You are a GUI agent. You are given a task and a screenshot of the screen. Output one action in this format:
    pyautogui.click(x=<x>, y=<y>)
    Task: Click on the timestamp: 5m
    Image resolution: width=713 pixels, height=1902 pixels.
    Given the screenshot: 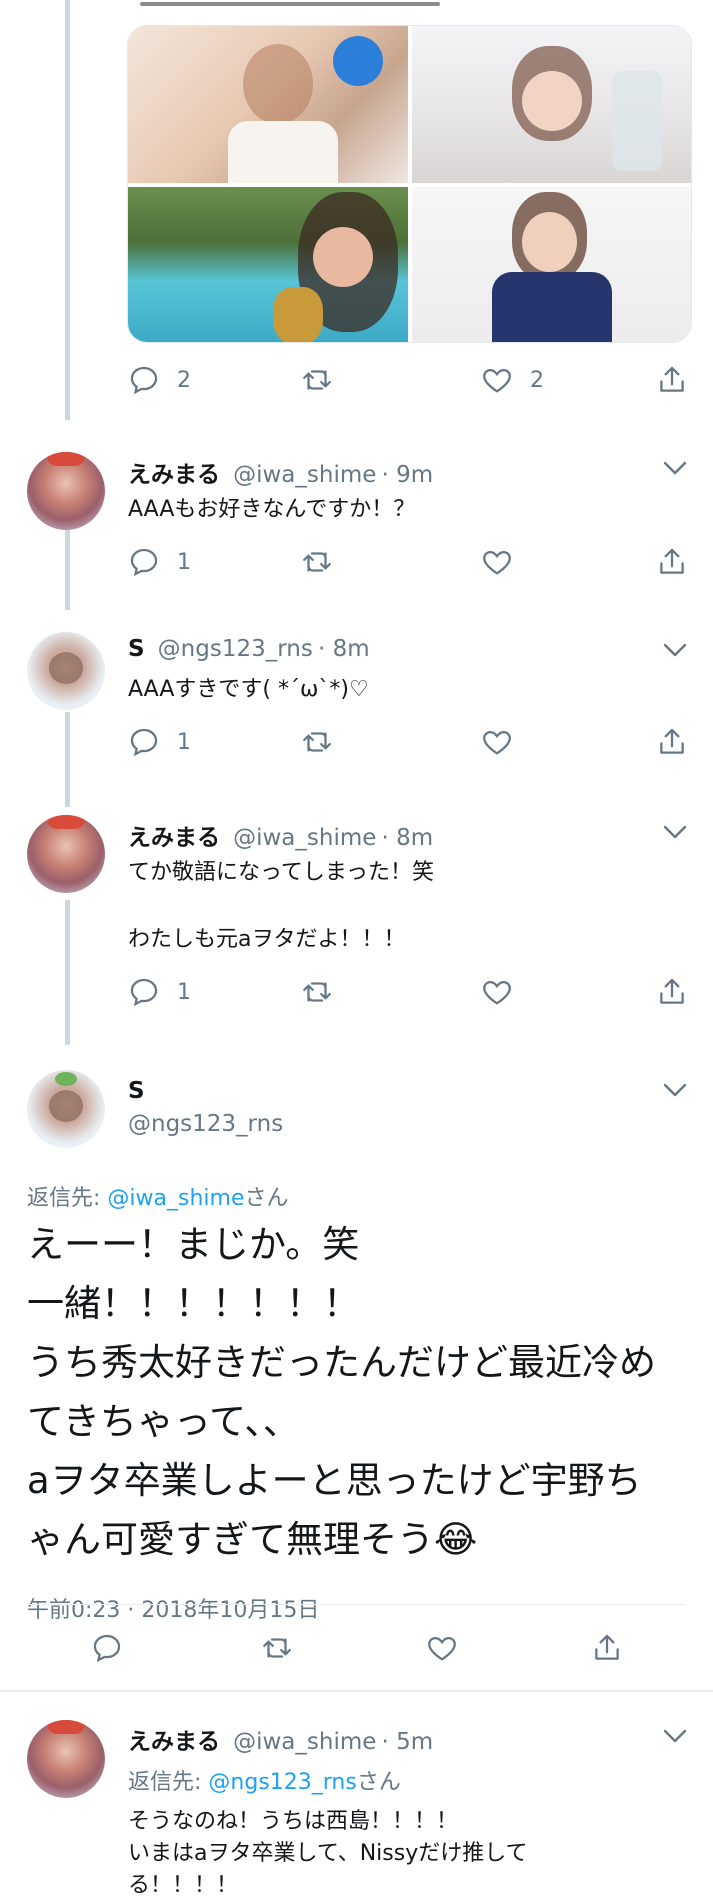 What is the action you would take?
    pyautogui.click(x=414, y=1742)
    